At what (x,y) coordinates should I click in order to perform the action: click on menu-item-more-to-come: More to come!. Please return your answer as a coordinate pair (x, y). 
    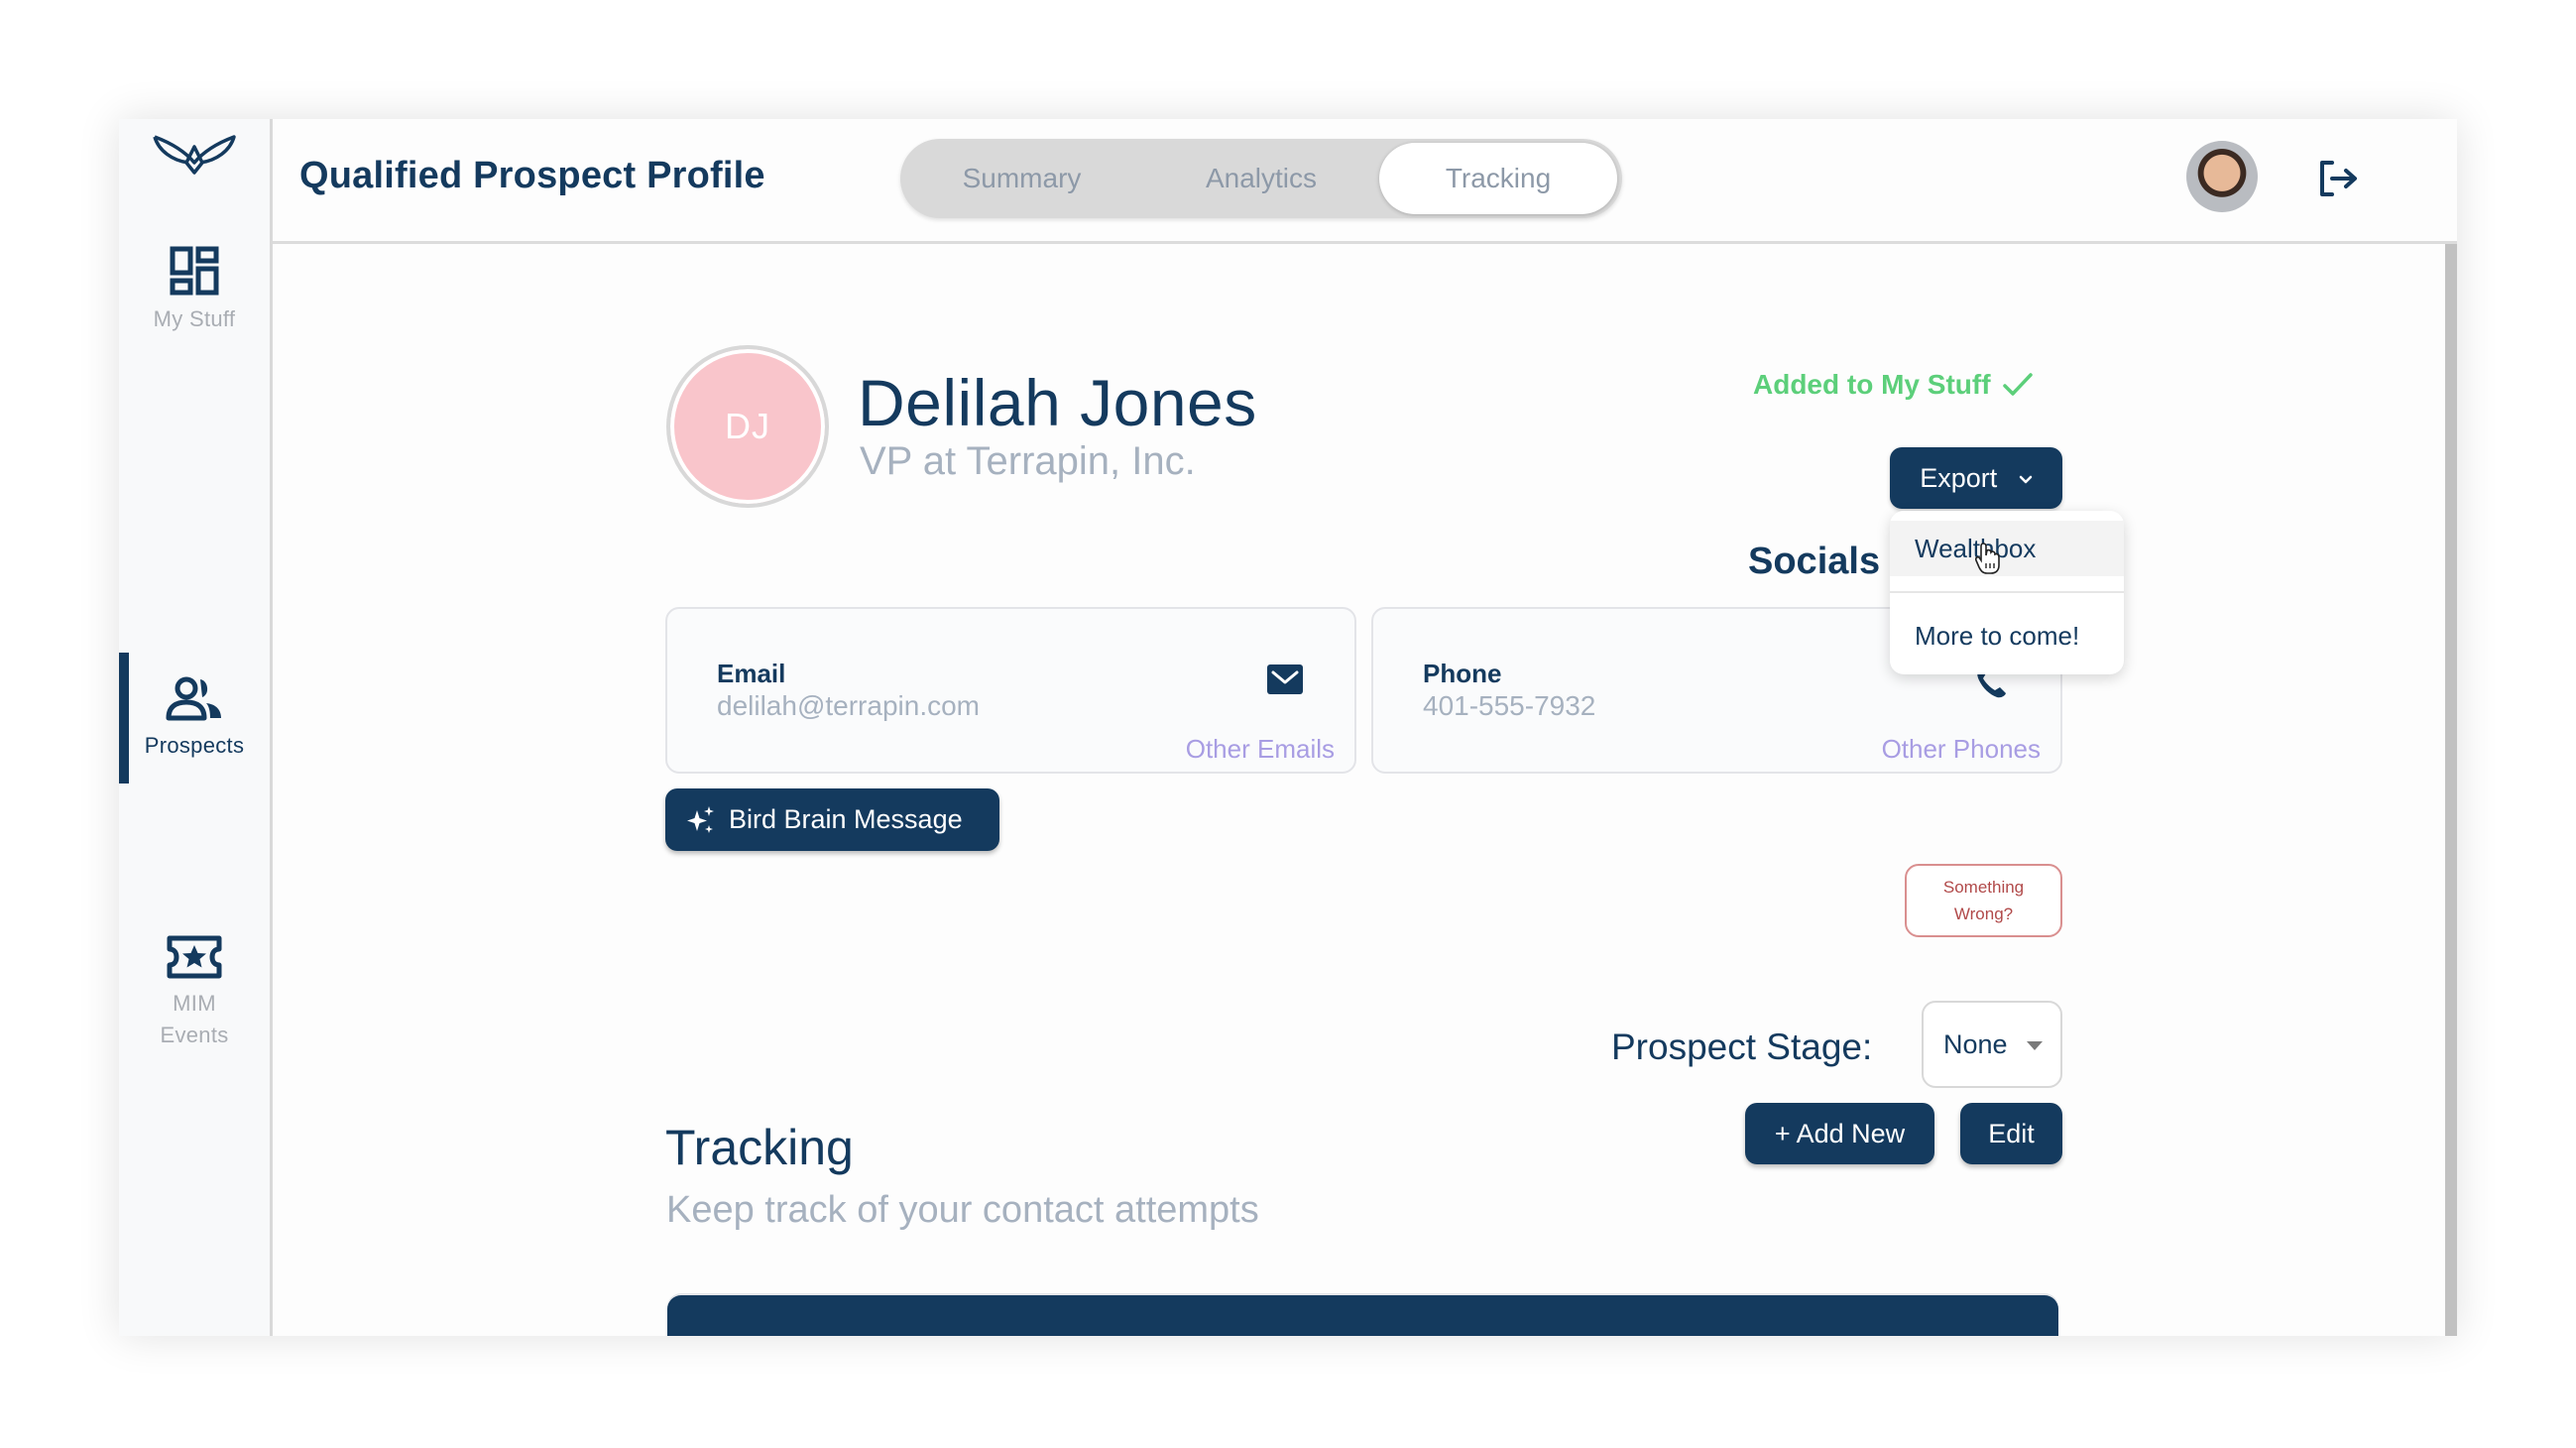
    Looking at the image, I should click on (2007, 636).